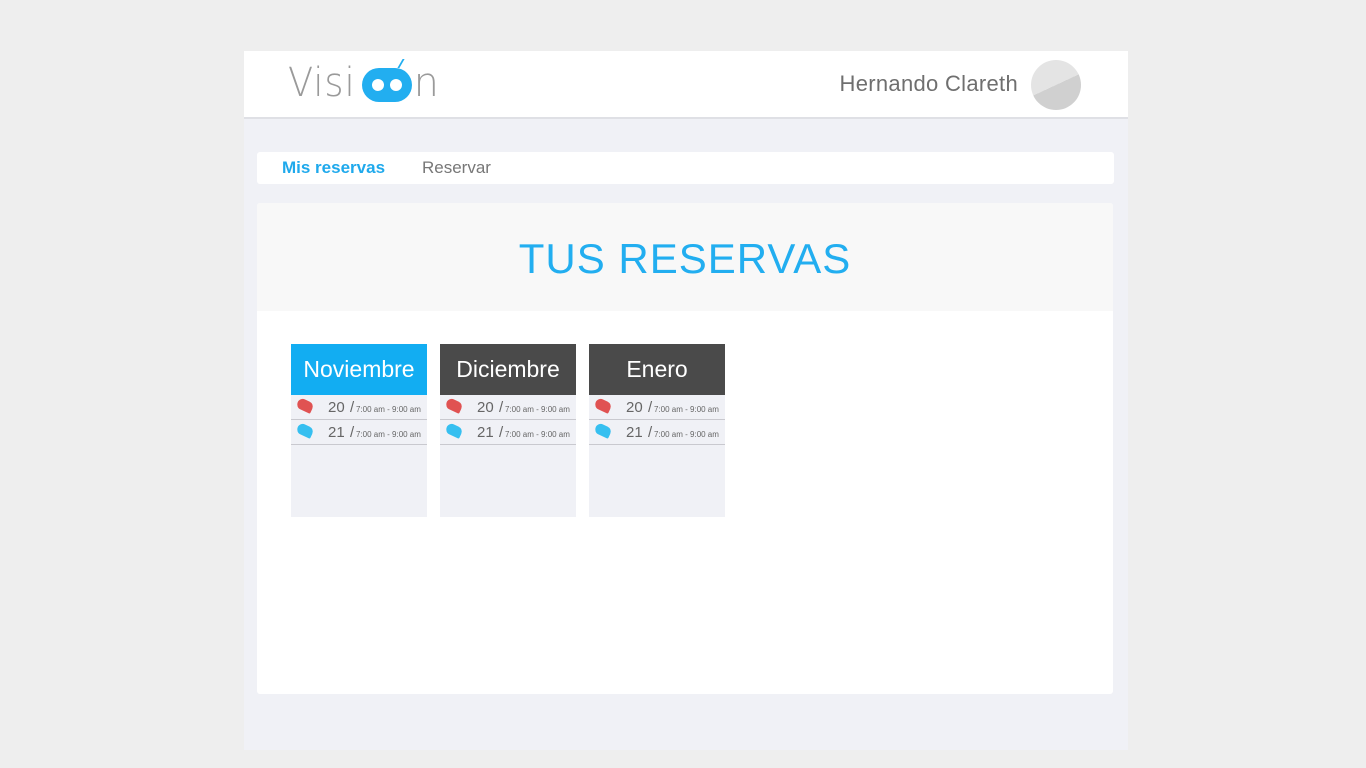 The height and width of the screenshot is (768, 1366). I want to click on tab-reservar: Reservar, so click(456, 168).